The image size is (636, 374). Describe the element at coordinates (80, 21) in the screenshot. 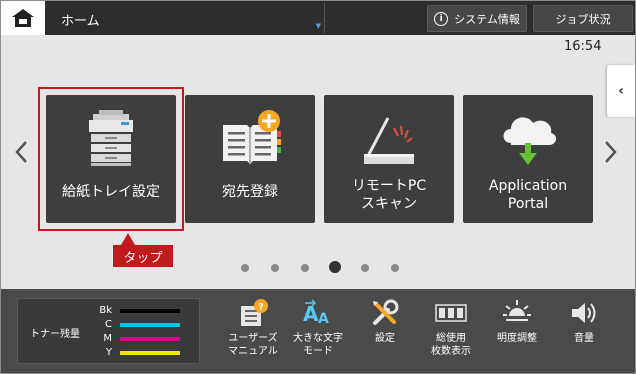

I see `screen-title: ホーム` at that location.